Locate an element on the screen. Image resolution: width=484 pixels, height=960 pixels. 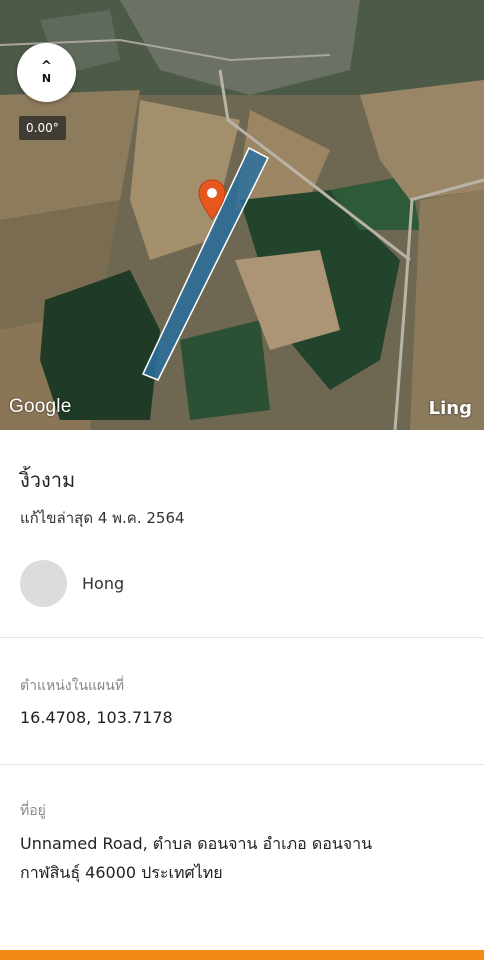
location-label: ตำแหน่งในแผนที่ is located at coordinates (72, 686).